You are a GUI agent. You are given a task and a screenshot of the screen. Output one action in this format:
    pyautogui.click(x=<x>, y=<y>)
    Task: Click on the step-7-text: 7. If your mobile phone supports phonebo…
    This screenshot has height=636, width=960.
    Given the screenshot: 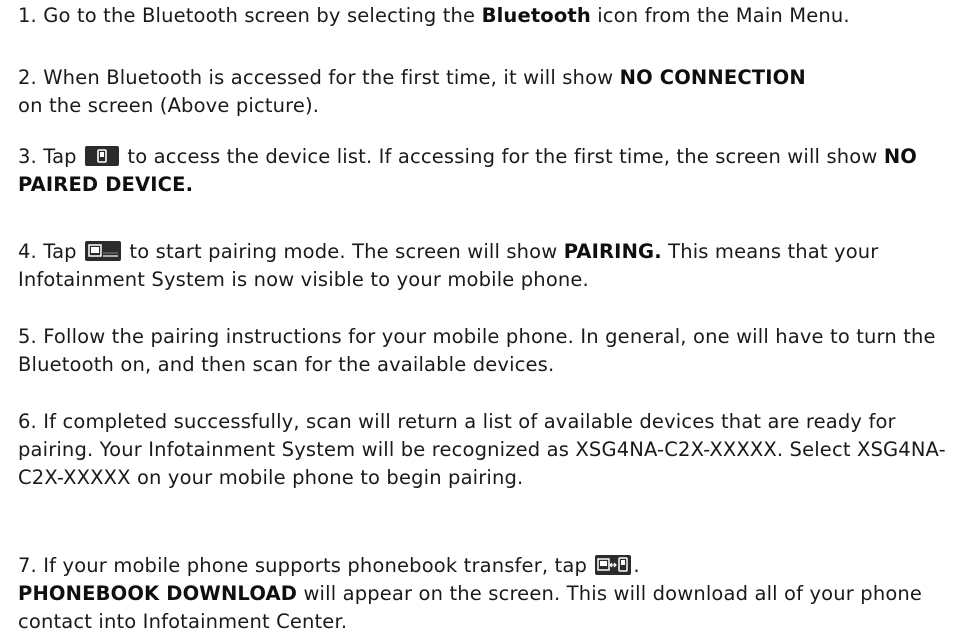 What is the action you would take?
    pyautogui.click(x=306, y=565)
    